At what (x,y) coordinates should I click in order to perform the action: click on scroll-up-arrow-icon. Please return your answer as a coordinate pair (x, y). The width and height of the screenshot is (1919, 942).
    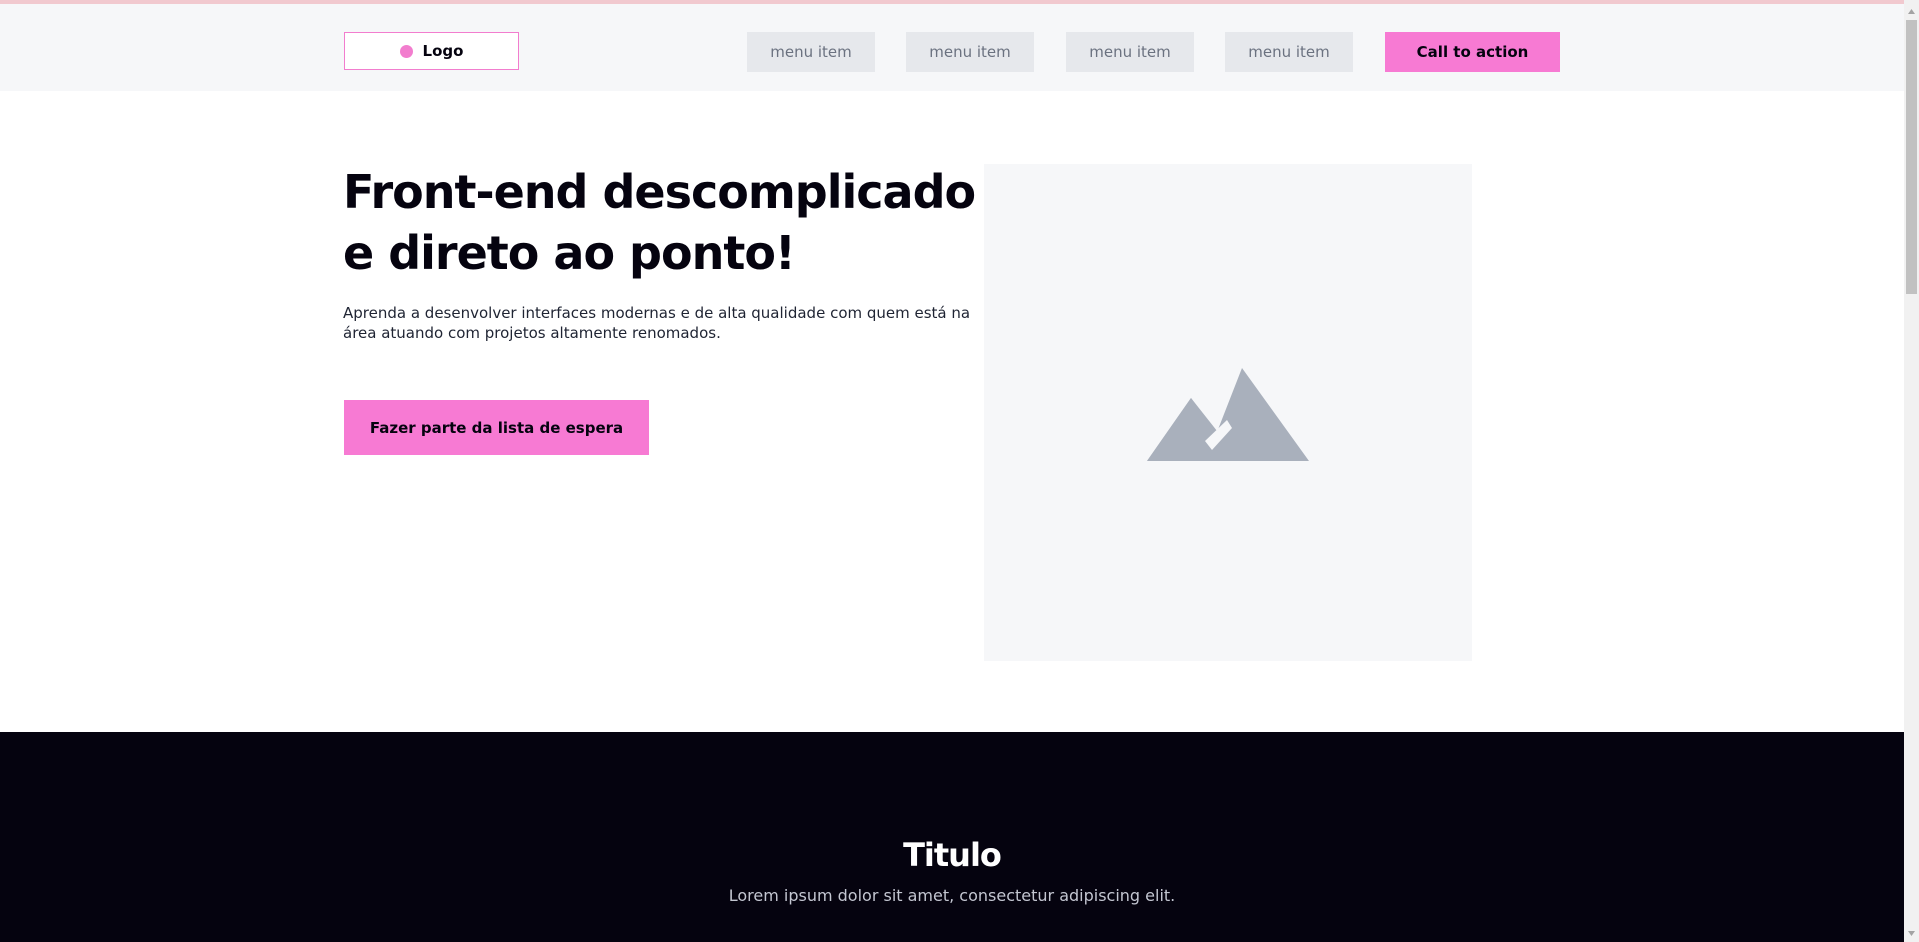
    Looking at the image, I should click on (1911, 11).